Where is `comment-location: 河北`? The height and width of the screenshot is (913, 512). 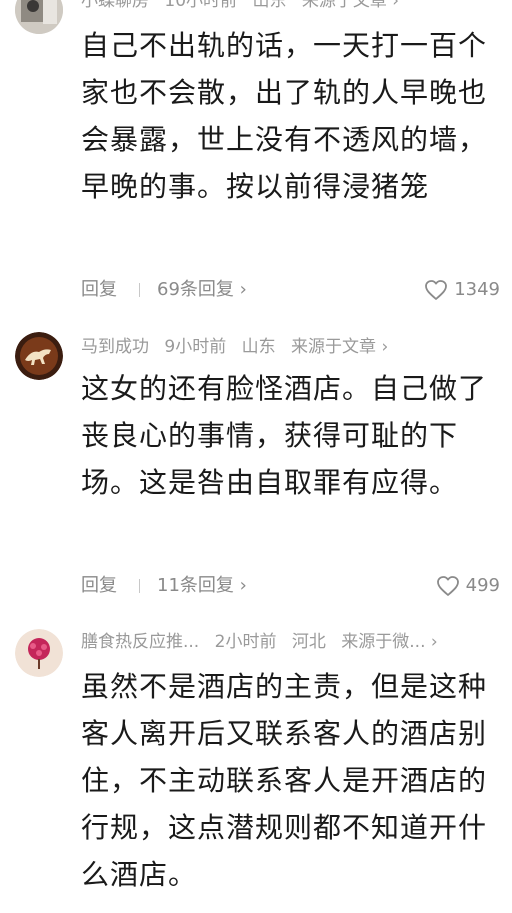
comment-location: 河北 is located at coordinates (308, 642).